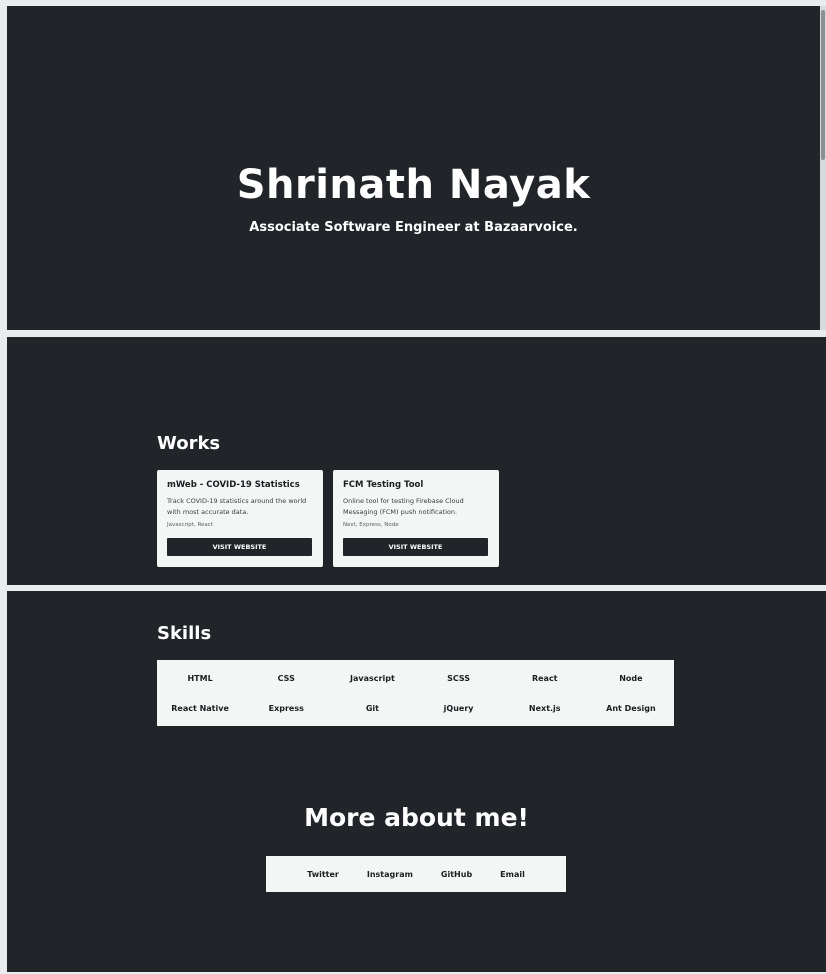 This screenshot has height=974, width=826. Describe the element at coordinates (372, 708) in the screenshot. I see `skill-item: Git` at that location.